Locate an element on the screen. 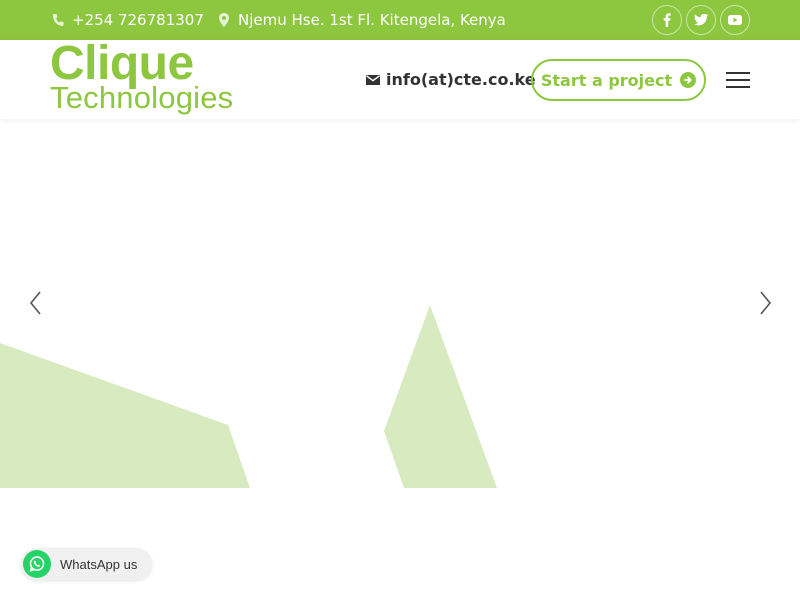 This screenshot has width=800, height=600. slider-next-button is located at coordinates (766, 304).